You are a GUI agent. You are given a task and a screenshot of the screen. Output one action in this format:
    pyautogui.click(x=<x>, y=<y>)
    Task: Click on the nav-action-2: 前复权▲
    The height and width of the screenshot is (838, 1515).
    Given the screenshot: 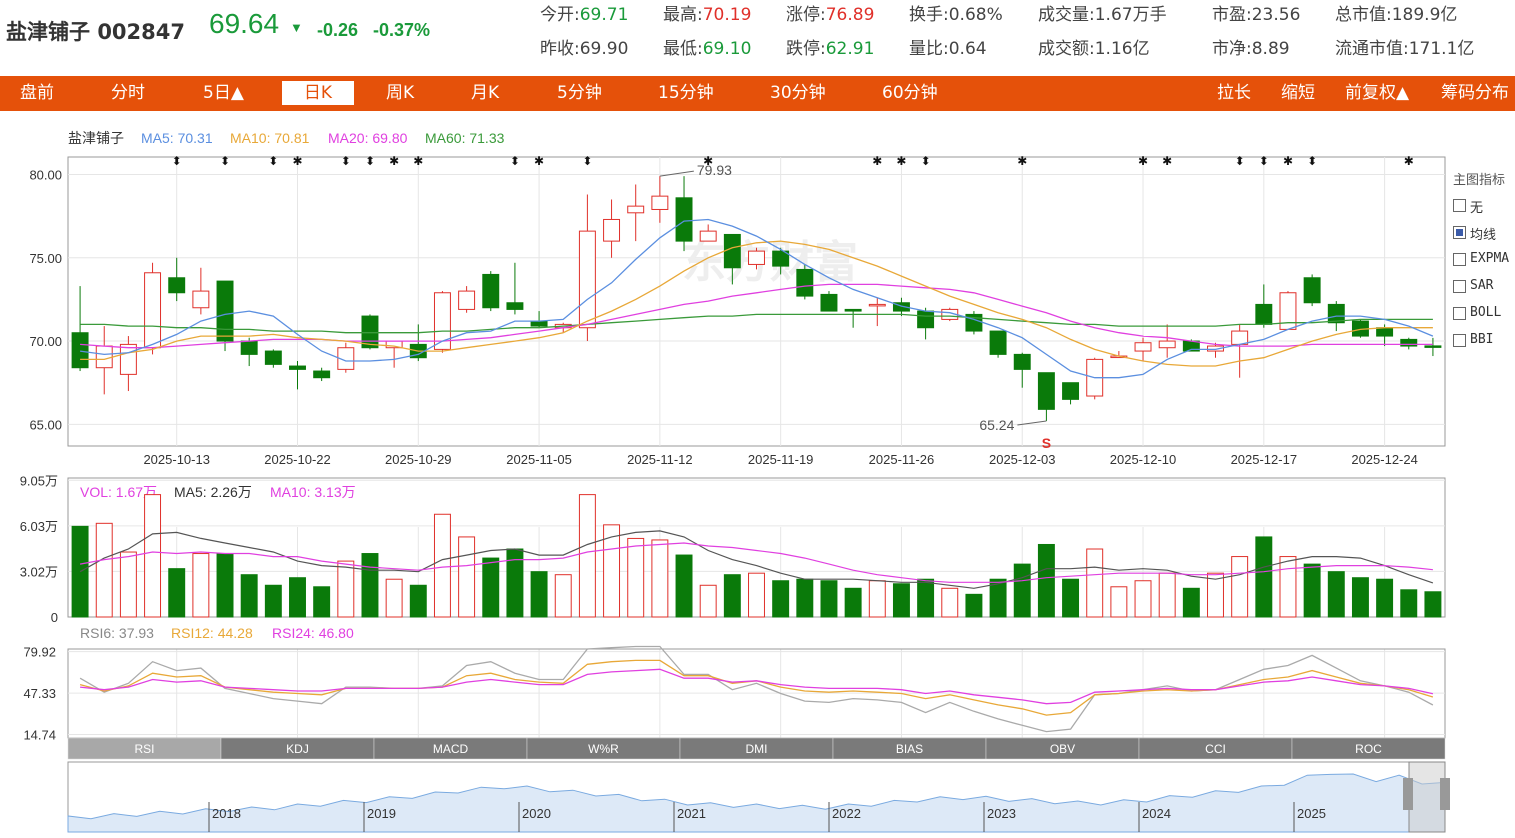 What is the action you would take?
    pyautogui.click(x=1377, y=93)
    